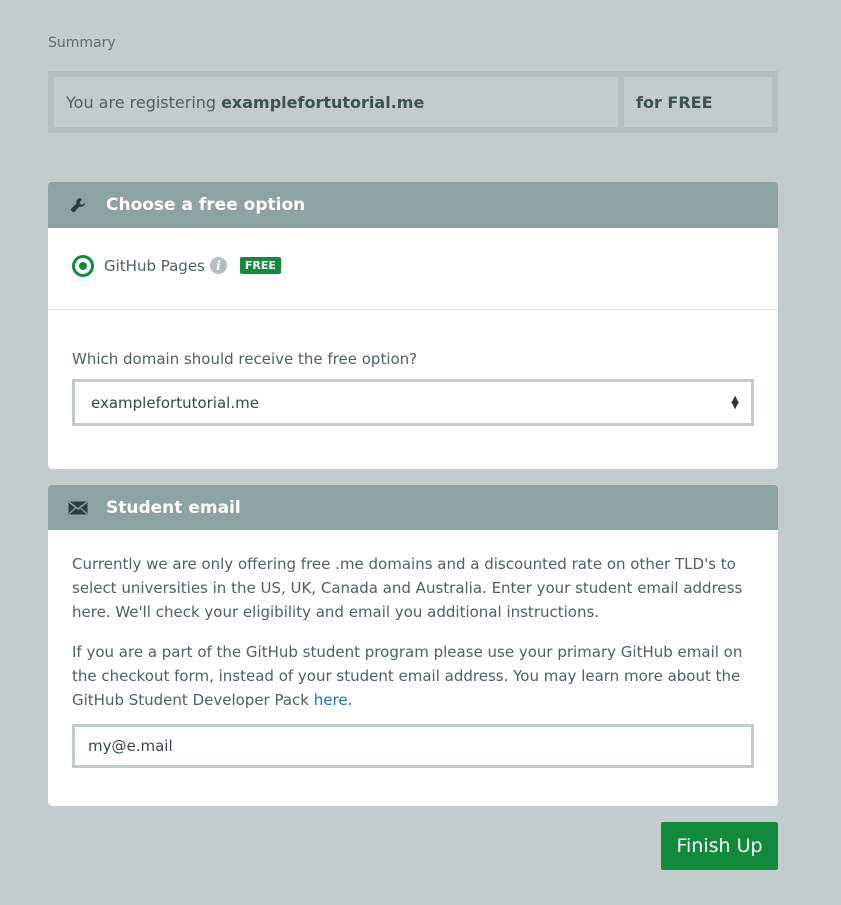 The image size is (841, 905). What do you see at coordinates (323, 102) in the screenshot?
I see `registering-domain: examplefortutorial.me` at bounding box center [323, 102].